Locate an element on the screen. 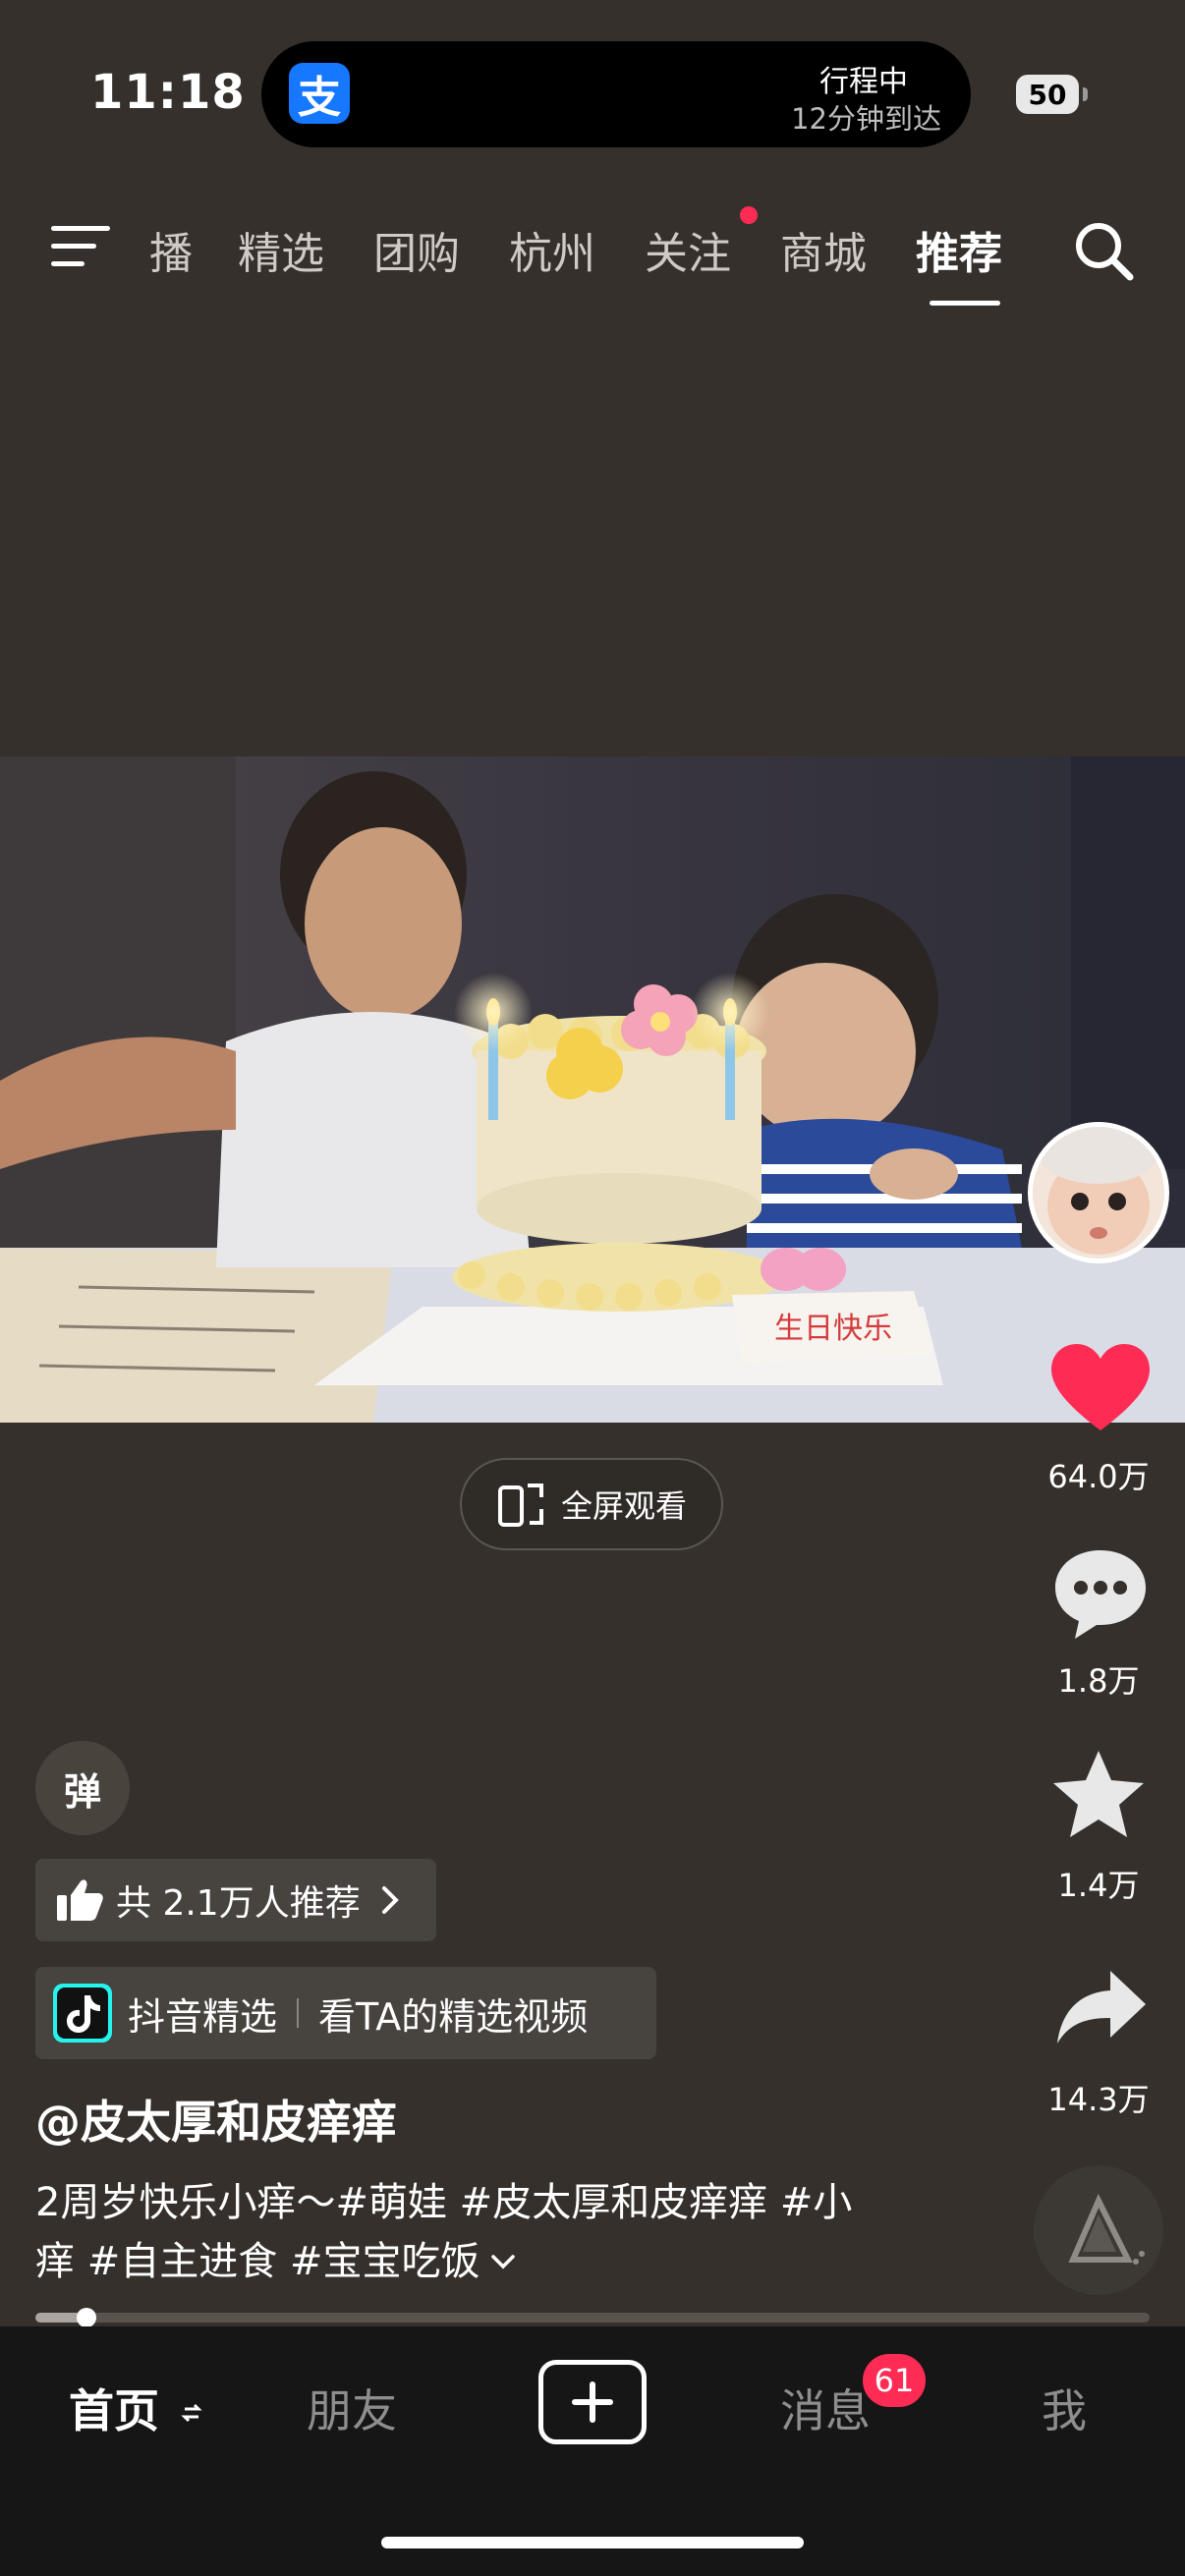 This screenshot has height=2576, width=1185. fullscreen-button: 全屏观看 is located at coordinates (592, 1504).